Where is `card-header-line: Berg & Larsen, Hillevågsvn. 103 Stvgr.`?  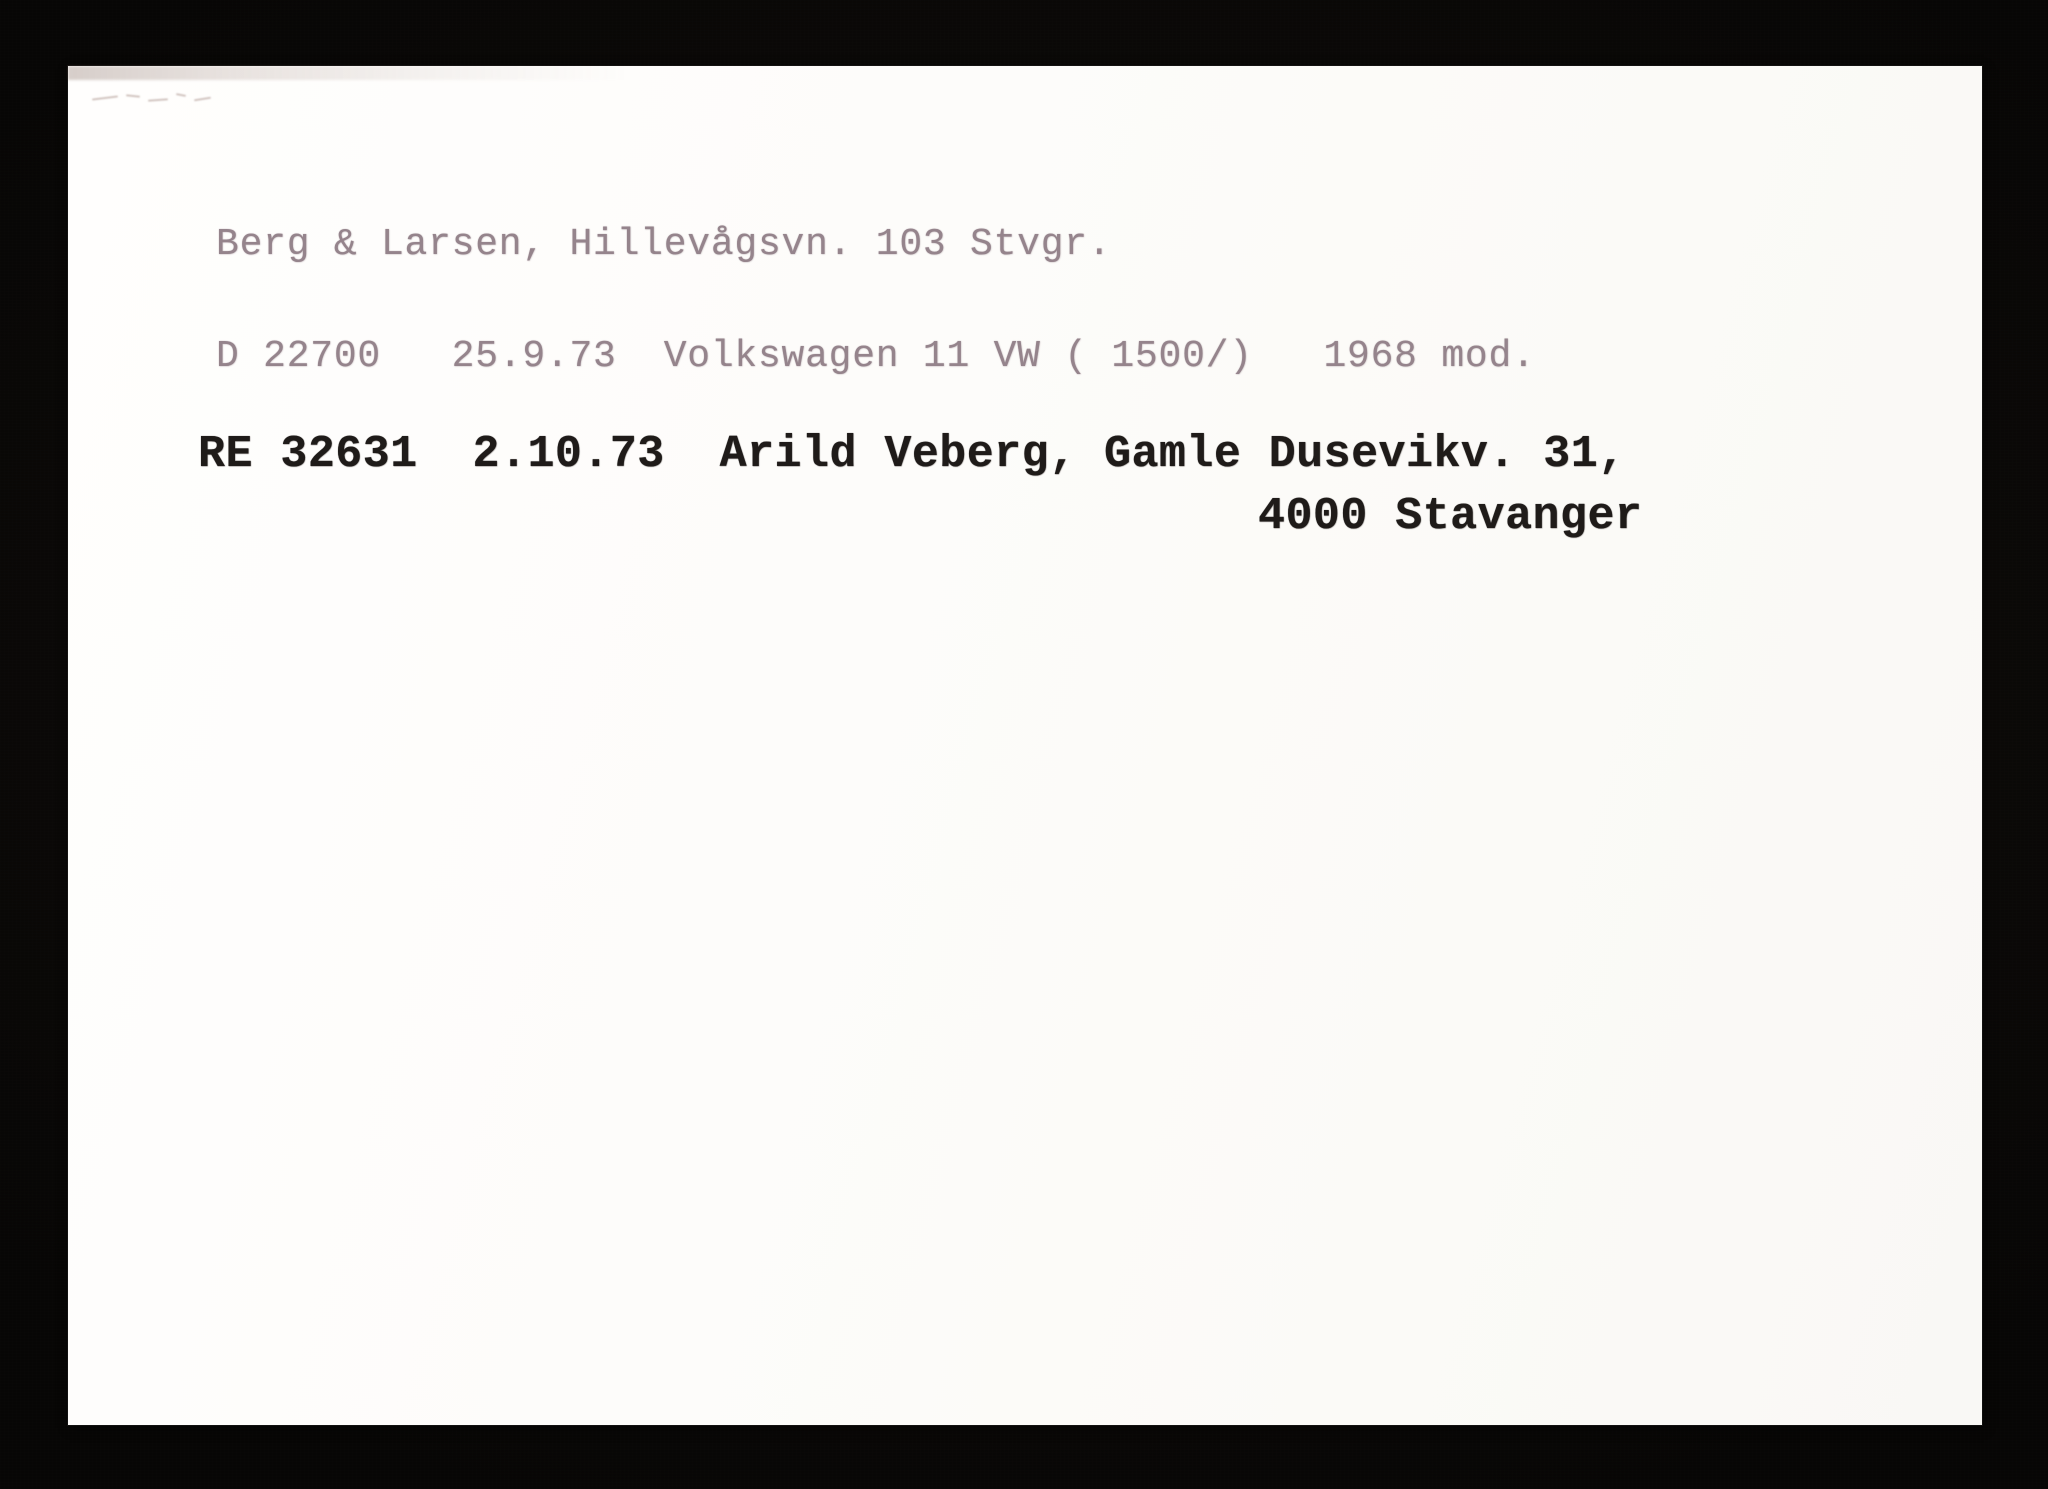
card-header-line: Berg & Larsen, Hillevågsvn. 103 Stvgr. is located at coordinates (664, 244).